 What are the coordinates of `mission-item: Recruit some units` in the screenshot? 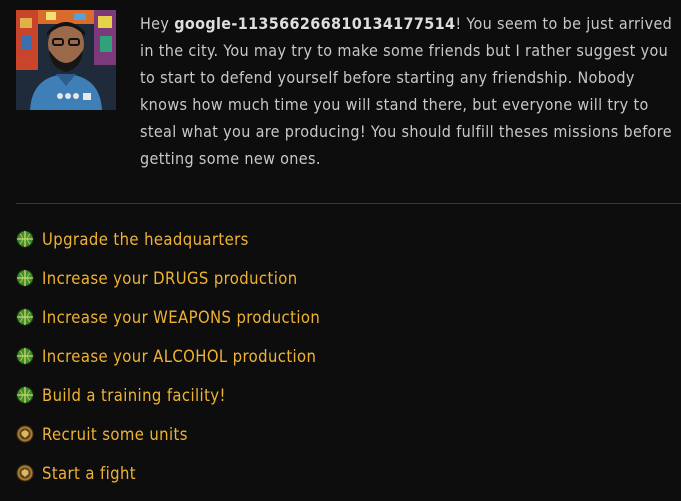 It's located at (168, 442).